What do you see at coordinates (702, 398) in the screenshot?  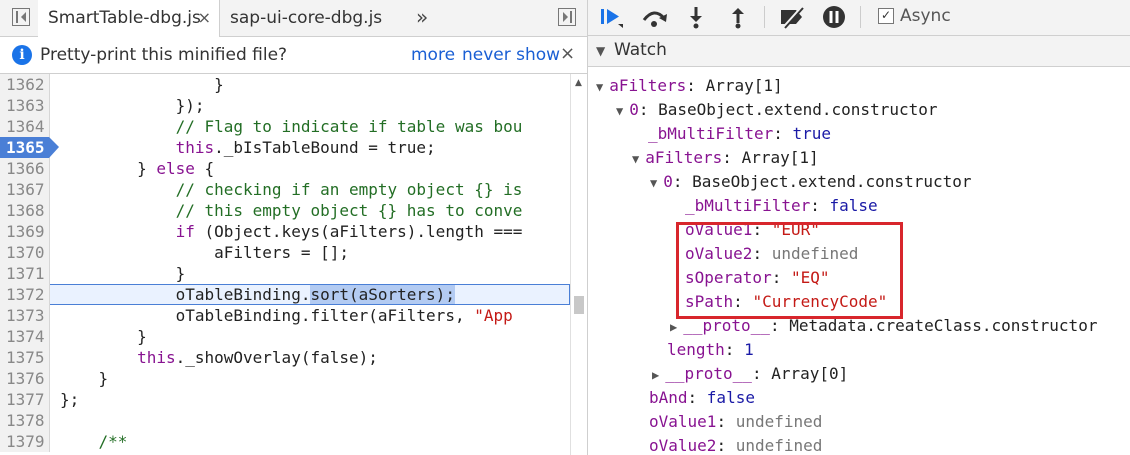 I see `tree-leaf: bAnd: false` at bounding box center [702, 398].